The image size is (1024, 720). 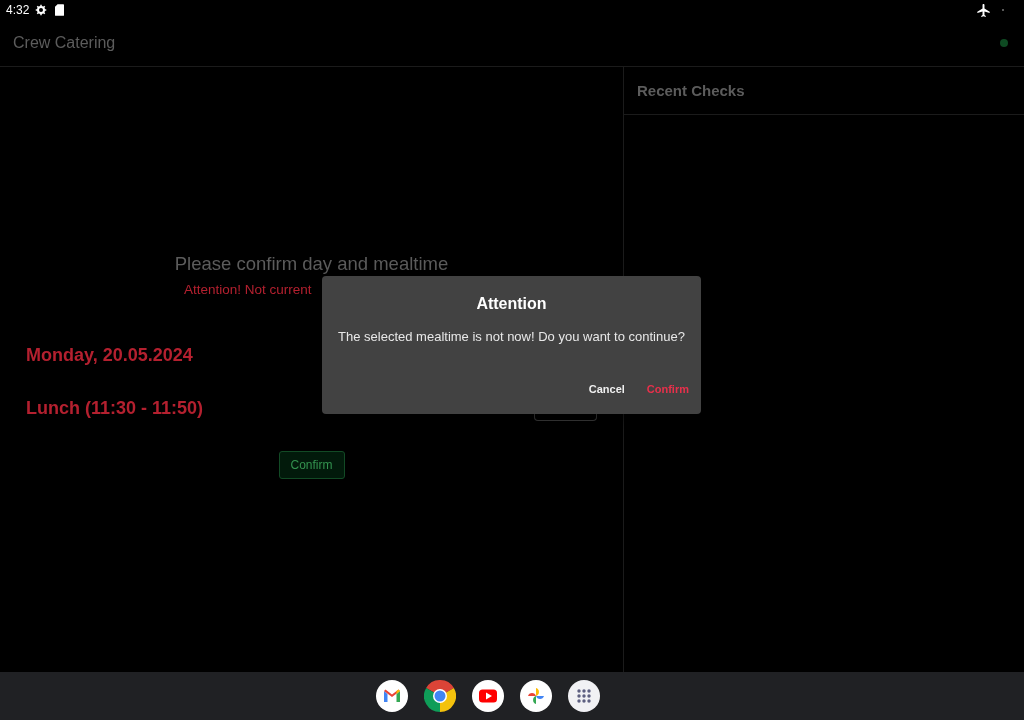 I want to click on panel-title: Recent Checks, so click(x=691, y=90).